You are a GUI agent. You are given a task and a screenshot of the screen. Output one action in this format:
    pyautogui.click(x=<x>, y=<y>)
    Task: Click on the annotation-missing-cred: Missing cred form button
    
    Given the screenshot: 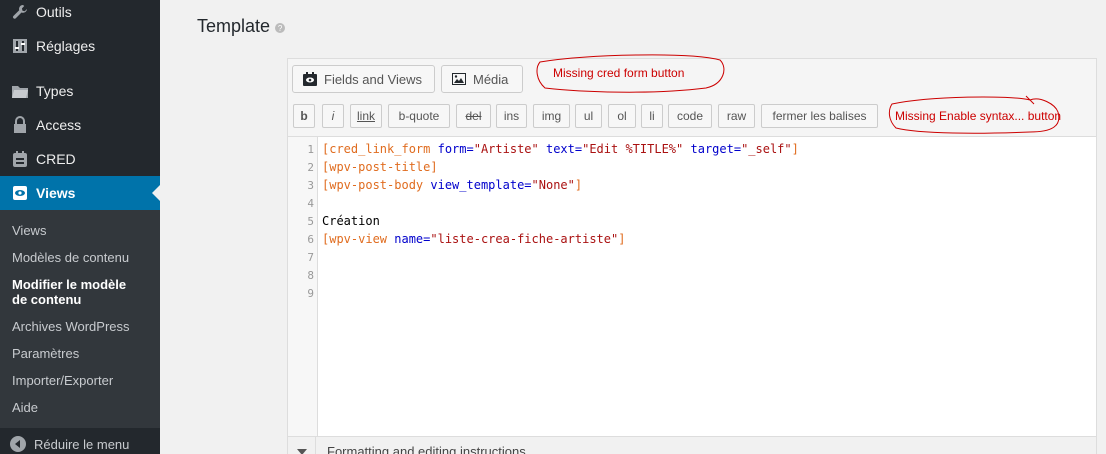 What is the action you would take?
    pyautogui.click(x=619, y=73)
    